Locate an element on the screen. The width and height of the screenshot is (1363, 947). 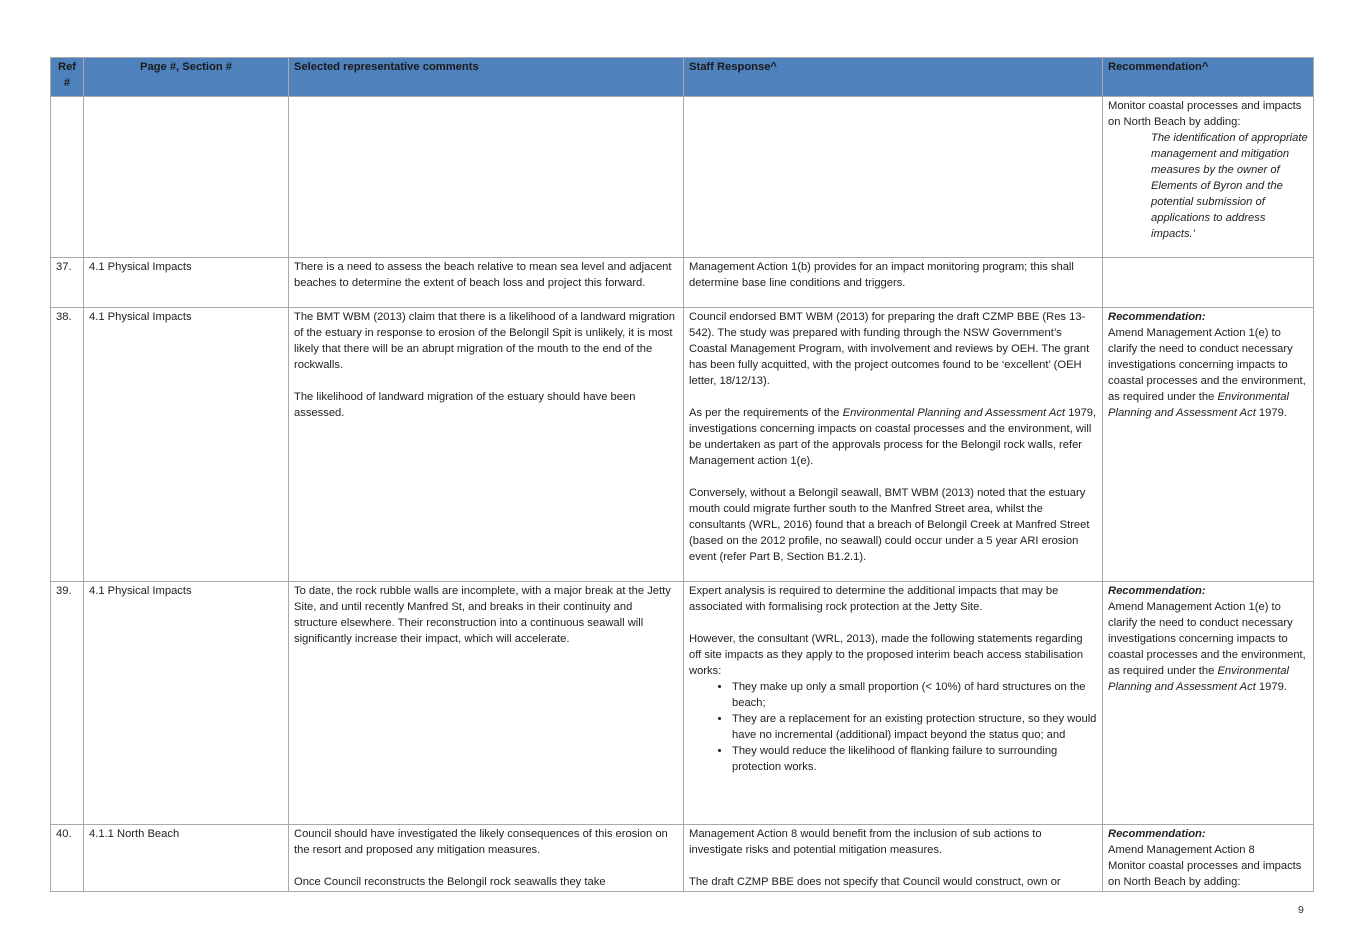
ref-cell is located at coordinates (67, 177).